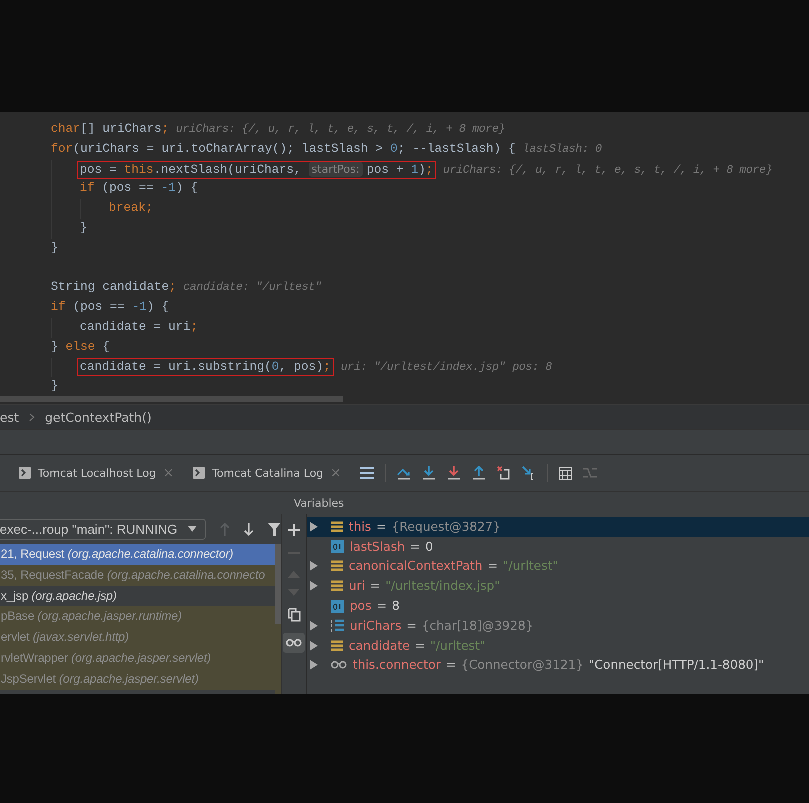 This screenshot has height=803, width=809. I want to click on code-text: (uriChars = uri.toCharArray(); lastSlash >, so click(228, 149).